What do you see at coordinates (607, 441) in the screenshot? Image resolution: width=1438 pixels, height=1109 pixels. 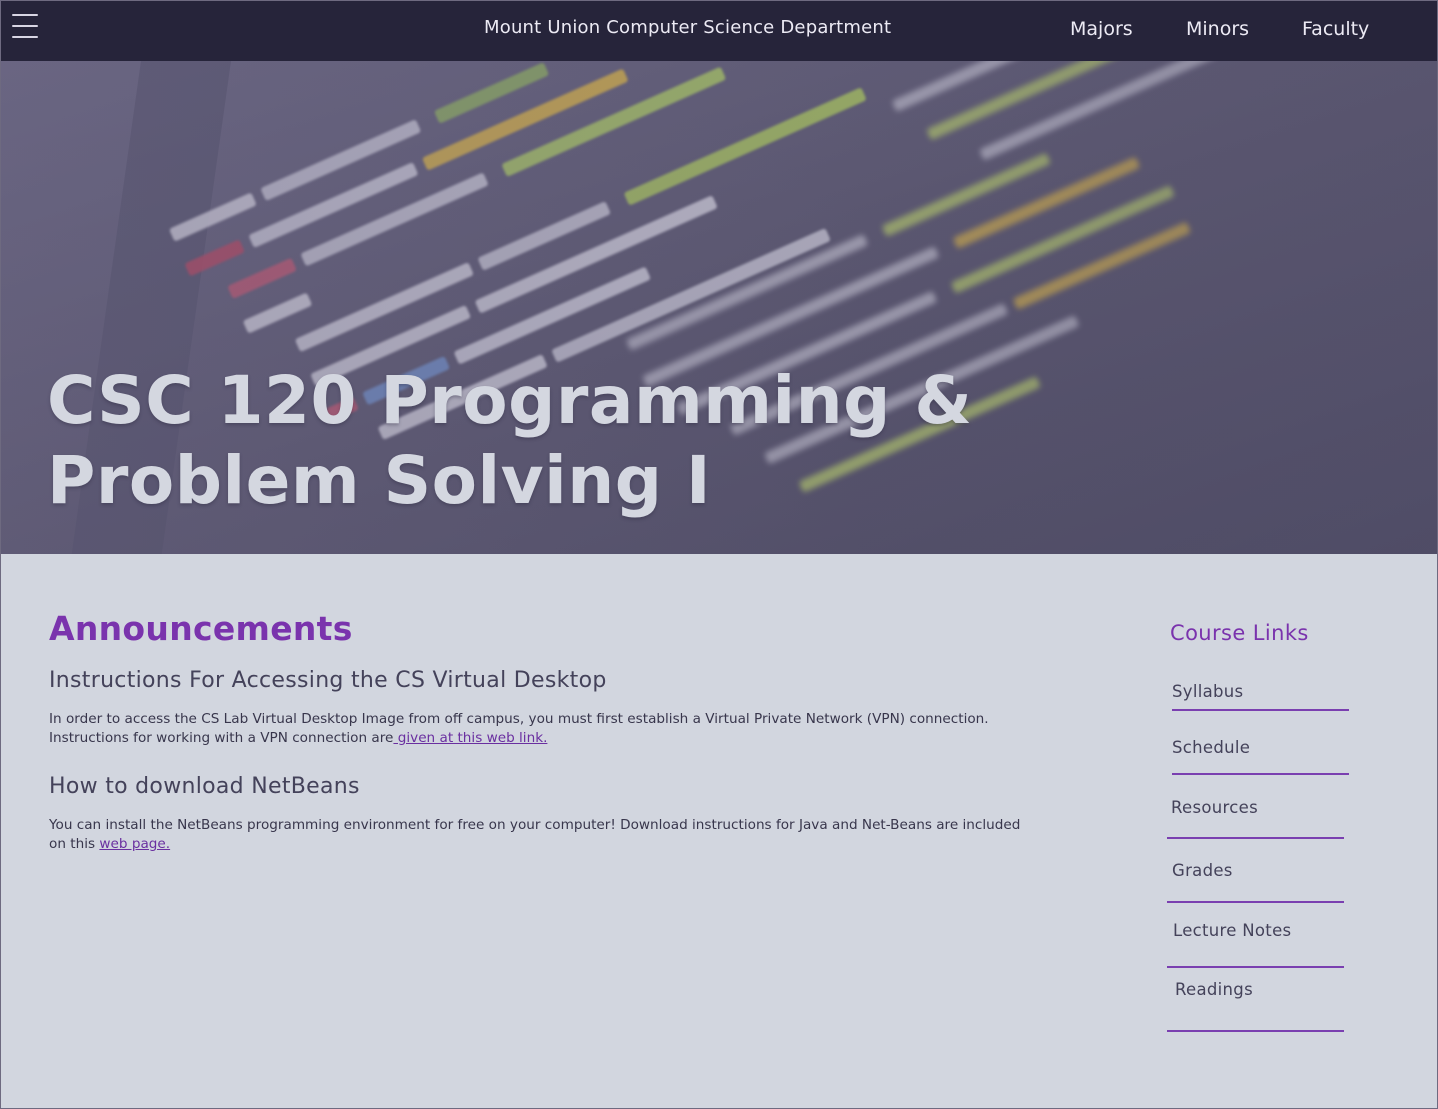 I see `course-title: CSC 120 Programming & Problem Solving I` at bounding box center [607, 441].